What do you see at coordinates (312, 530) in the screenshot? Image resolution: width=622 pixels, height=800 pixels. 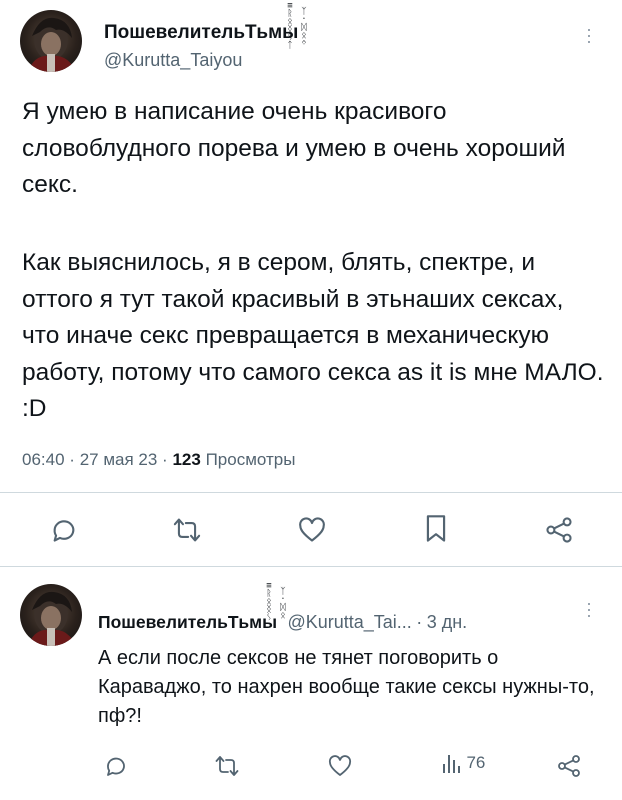 I see `like-icon` at bounding box center [312, 530].